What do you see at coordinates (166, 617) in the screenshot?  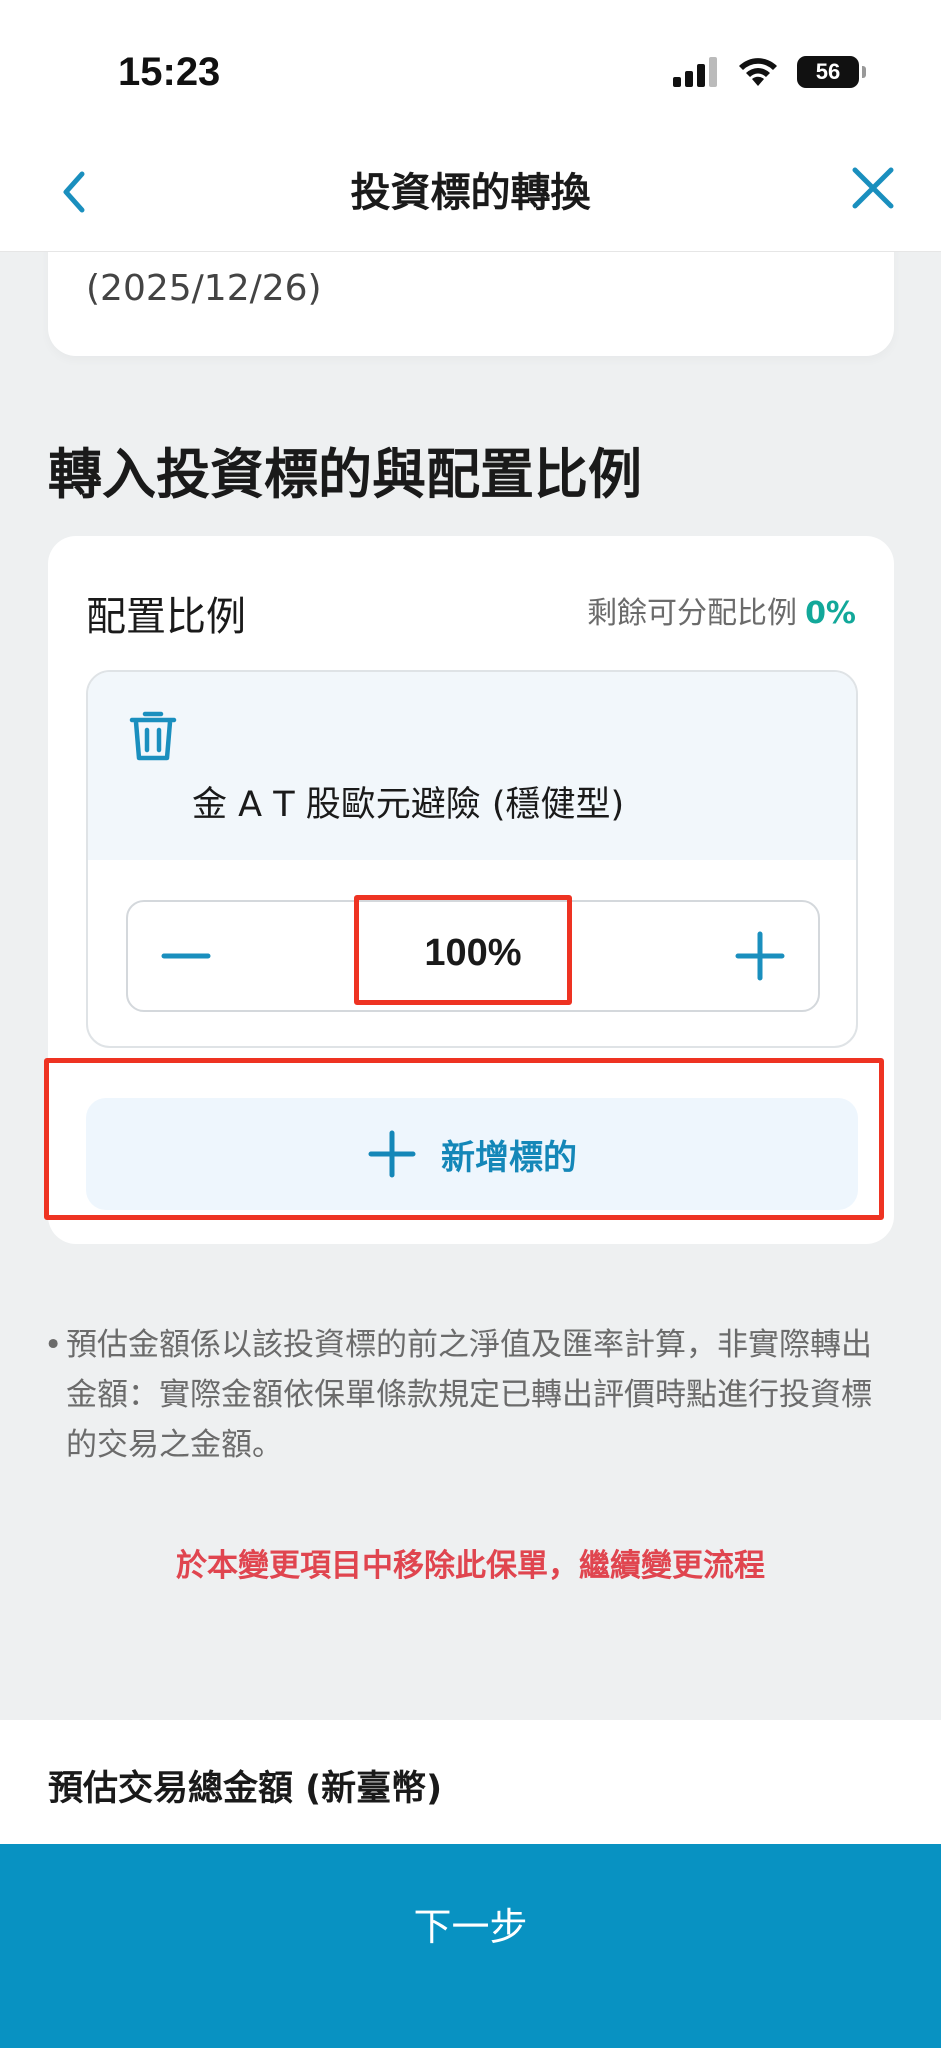 I see `allocation-label: 配置比例` at bounding box center [166, 617].